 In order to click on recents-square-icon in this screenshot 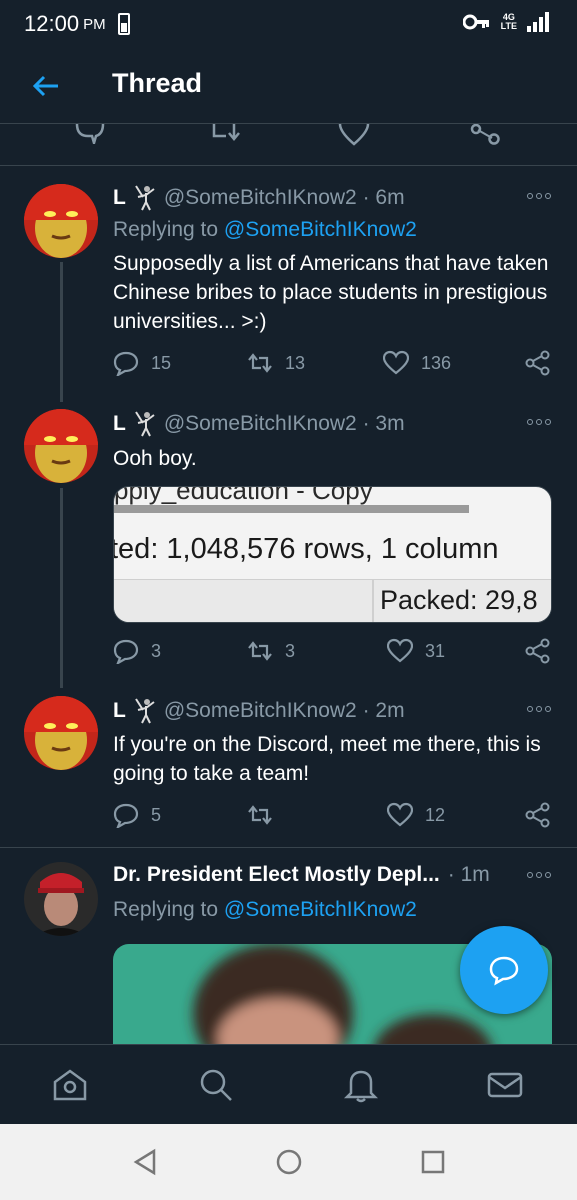, I will do `click(433, 1162)`.